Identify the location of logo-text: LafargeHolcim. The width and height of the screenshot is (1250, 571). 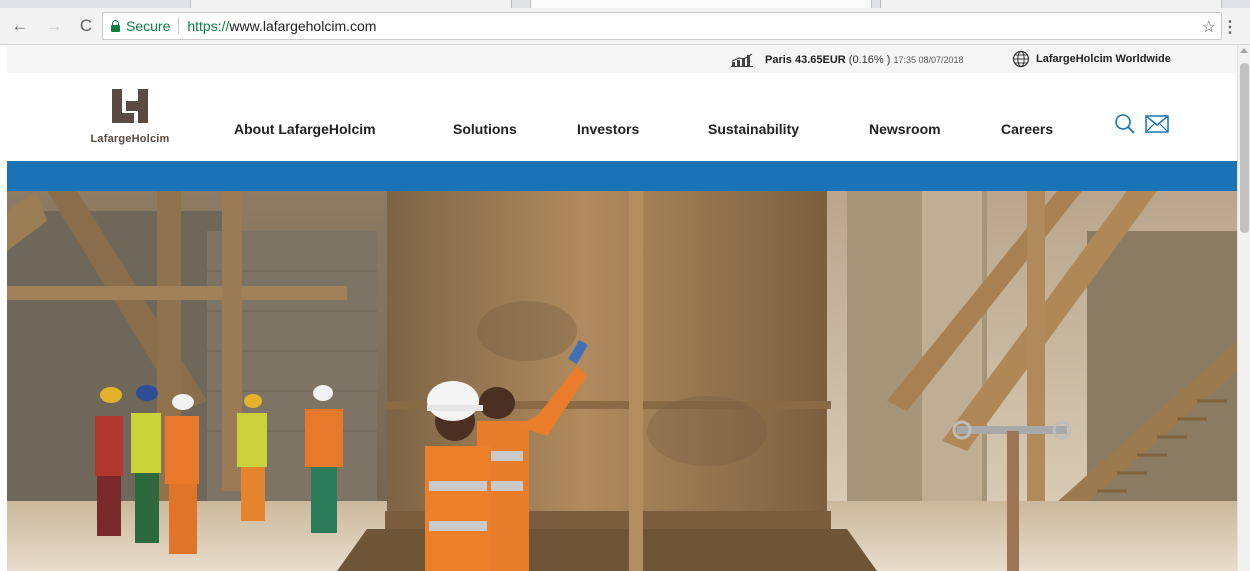
(130, 139).